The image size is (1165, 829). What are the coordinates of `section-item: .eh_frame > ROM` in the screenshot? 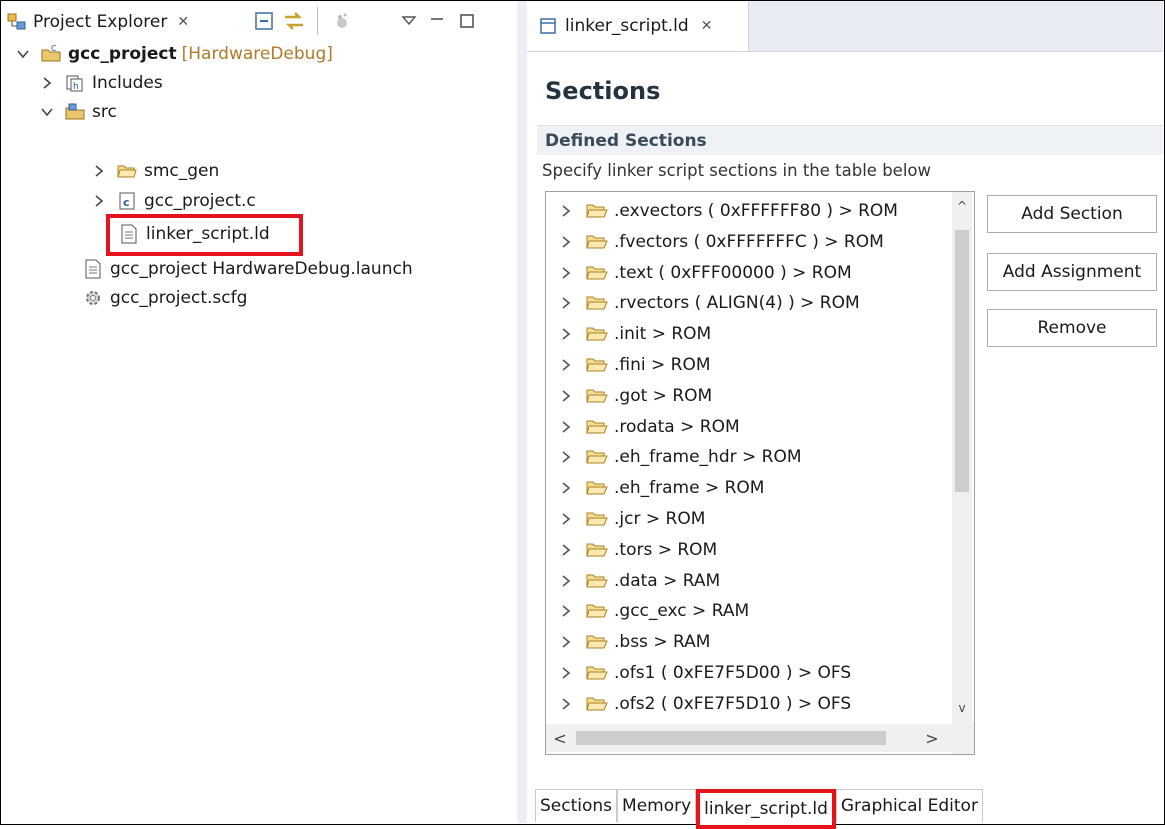 It's located at (746, 488).